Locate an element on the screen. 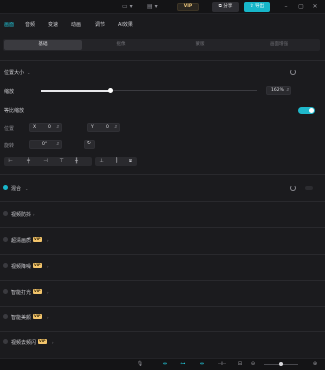 The width and height of the screenshot is (325, 370). rotate-label: 旋转 is located at coordinates (9, 146).